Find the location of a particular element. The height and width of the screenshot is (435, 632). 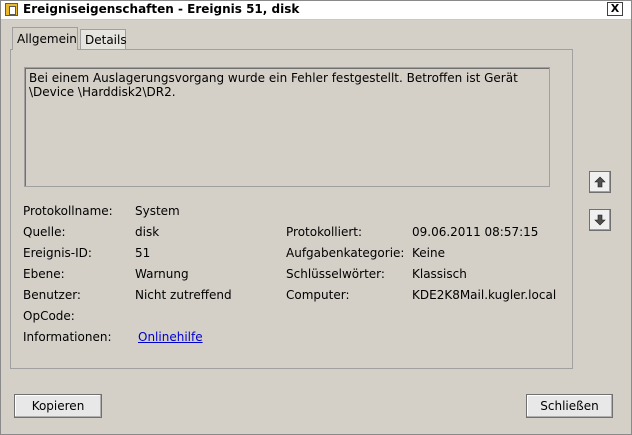

label-opcode: OpCode: is located at coordinates (49, 316).